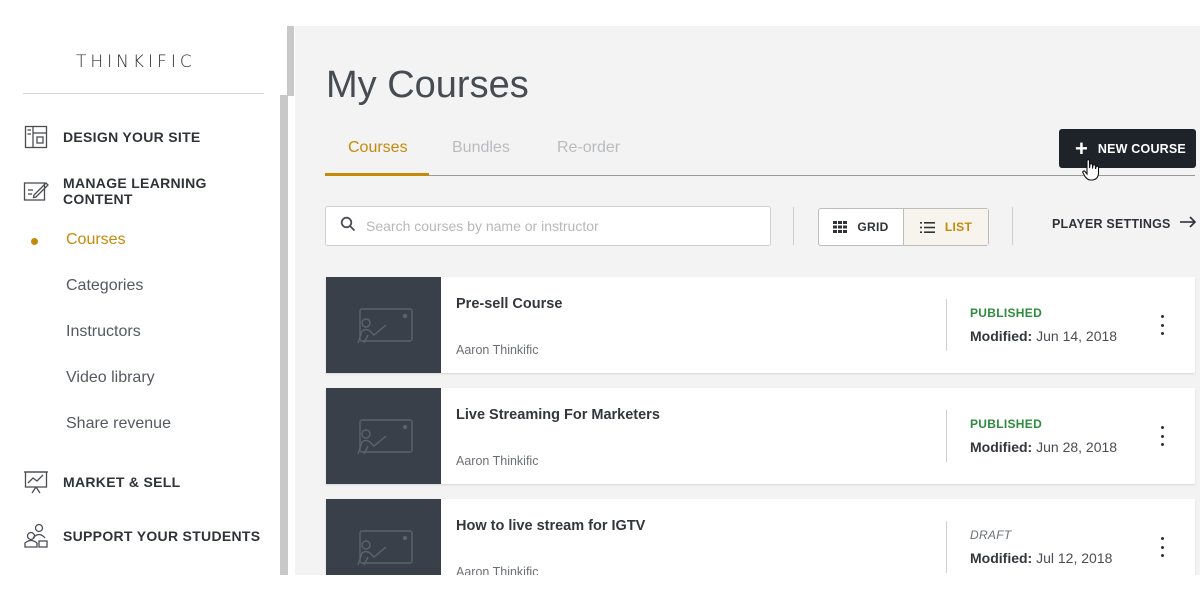 The width and height of the screenshot is (1200, 600). Describe the element at coordinates (558, 415) in the screenshot. I see `course-title: Live Streaming For Marketers` at that location.